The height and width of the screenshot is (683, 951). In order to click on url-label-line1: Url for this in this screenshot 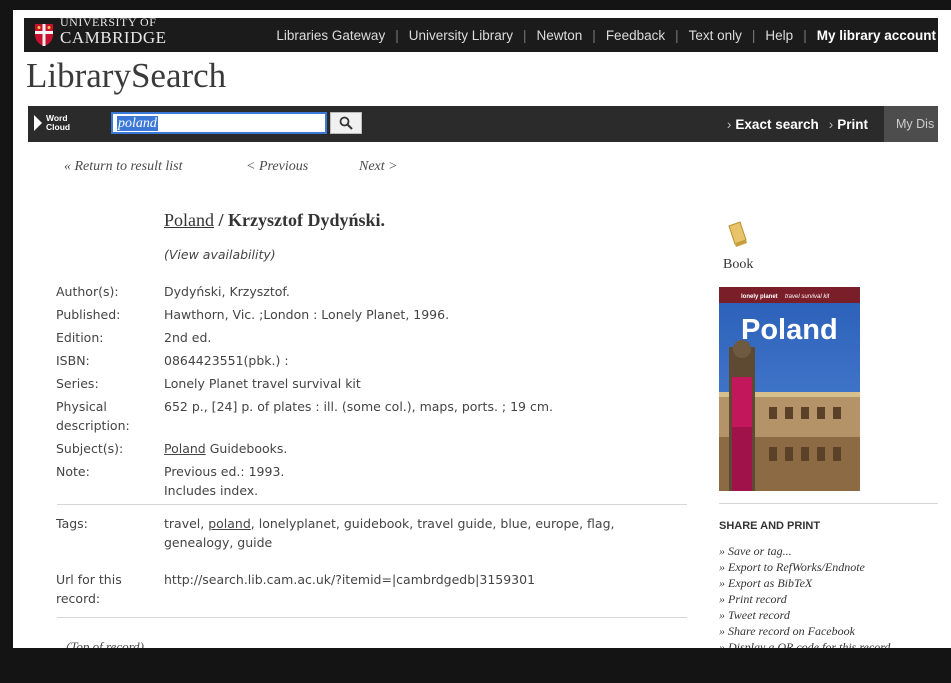, I will do `click(89, 579)`.